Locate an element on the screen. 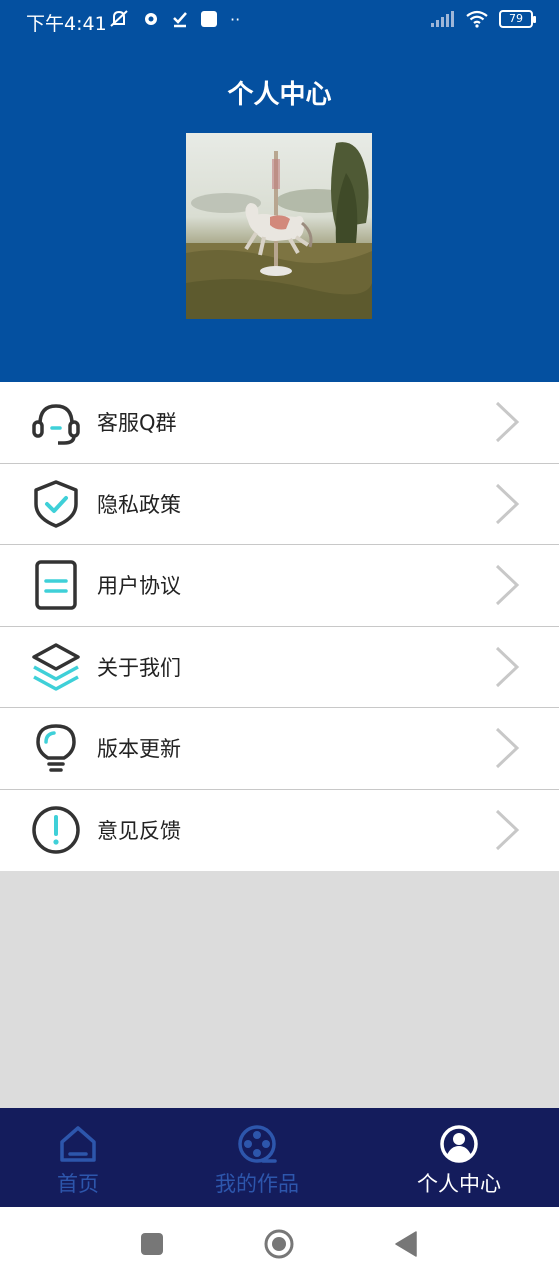 The image size is (559, 1280). user-icon is located at coordinates (459, 1144).